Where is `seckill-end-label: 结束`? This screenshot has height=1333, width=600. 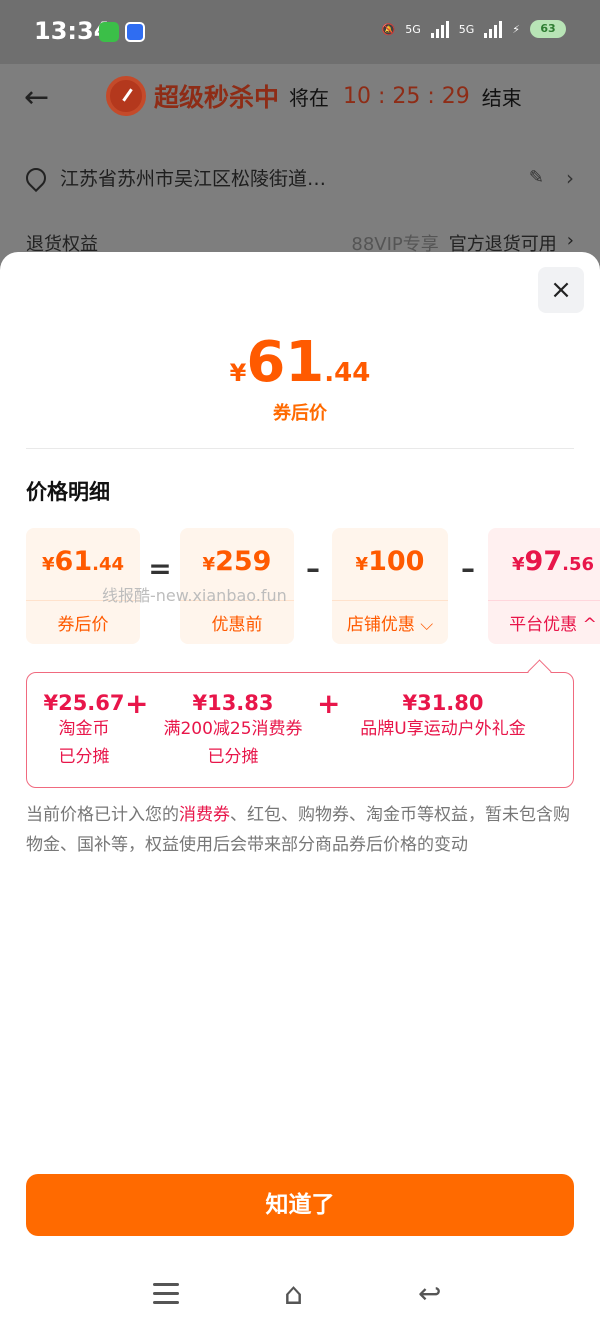
seckill-end-label: 结束 is located at coordinates (501, 97).